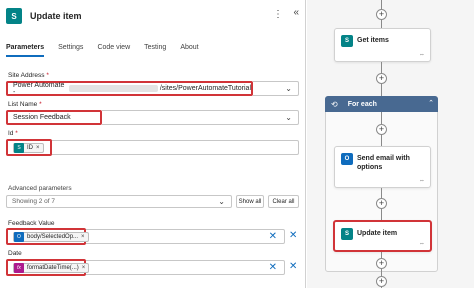 Image resolution: width=474 pixels, height=288 pixels. I want to click on tab-settings: Settings, so click(70, 49).